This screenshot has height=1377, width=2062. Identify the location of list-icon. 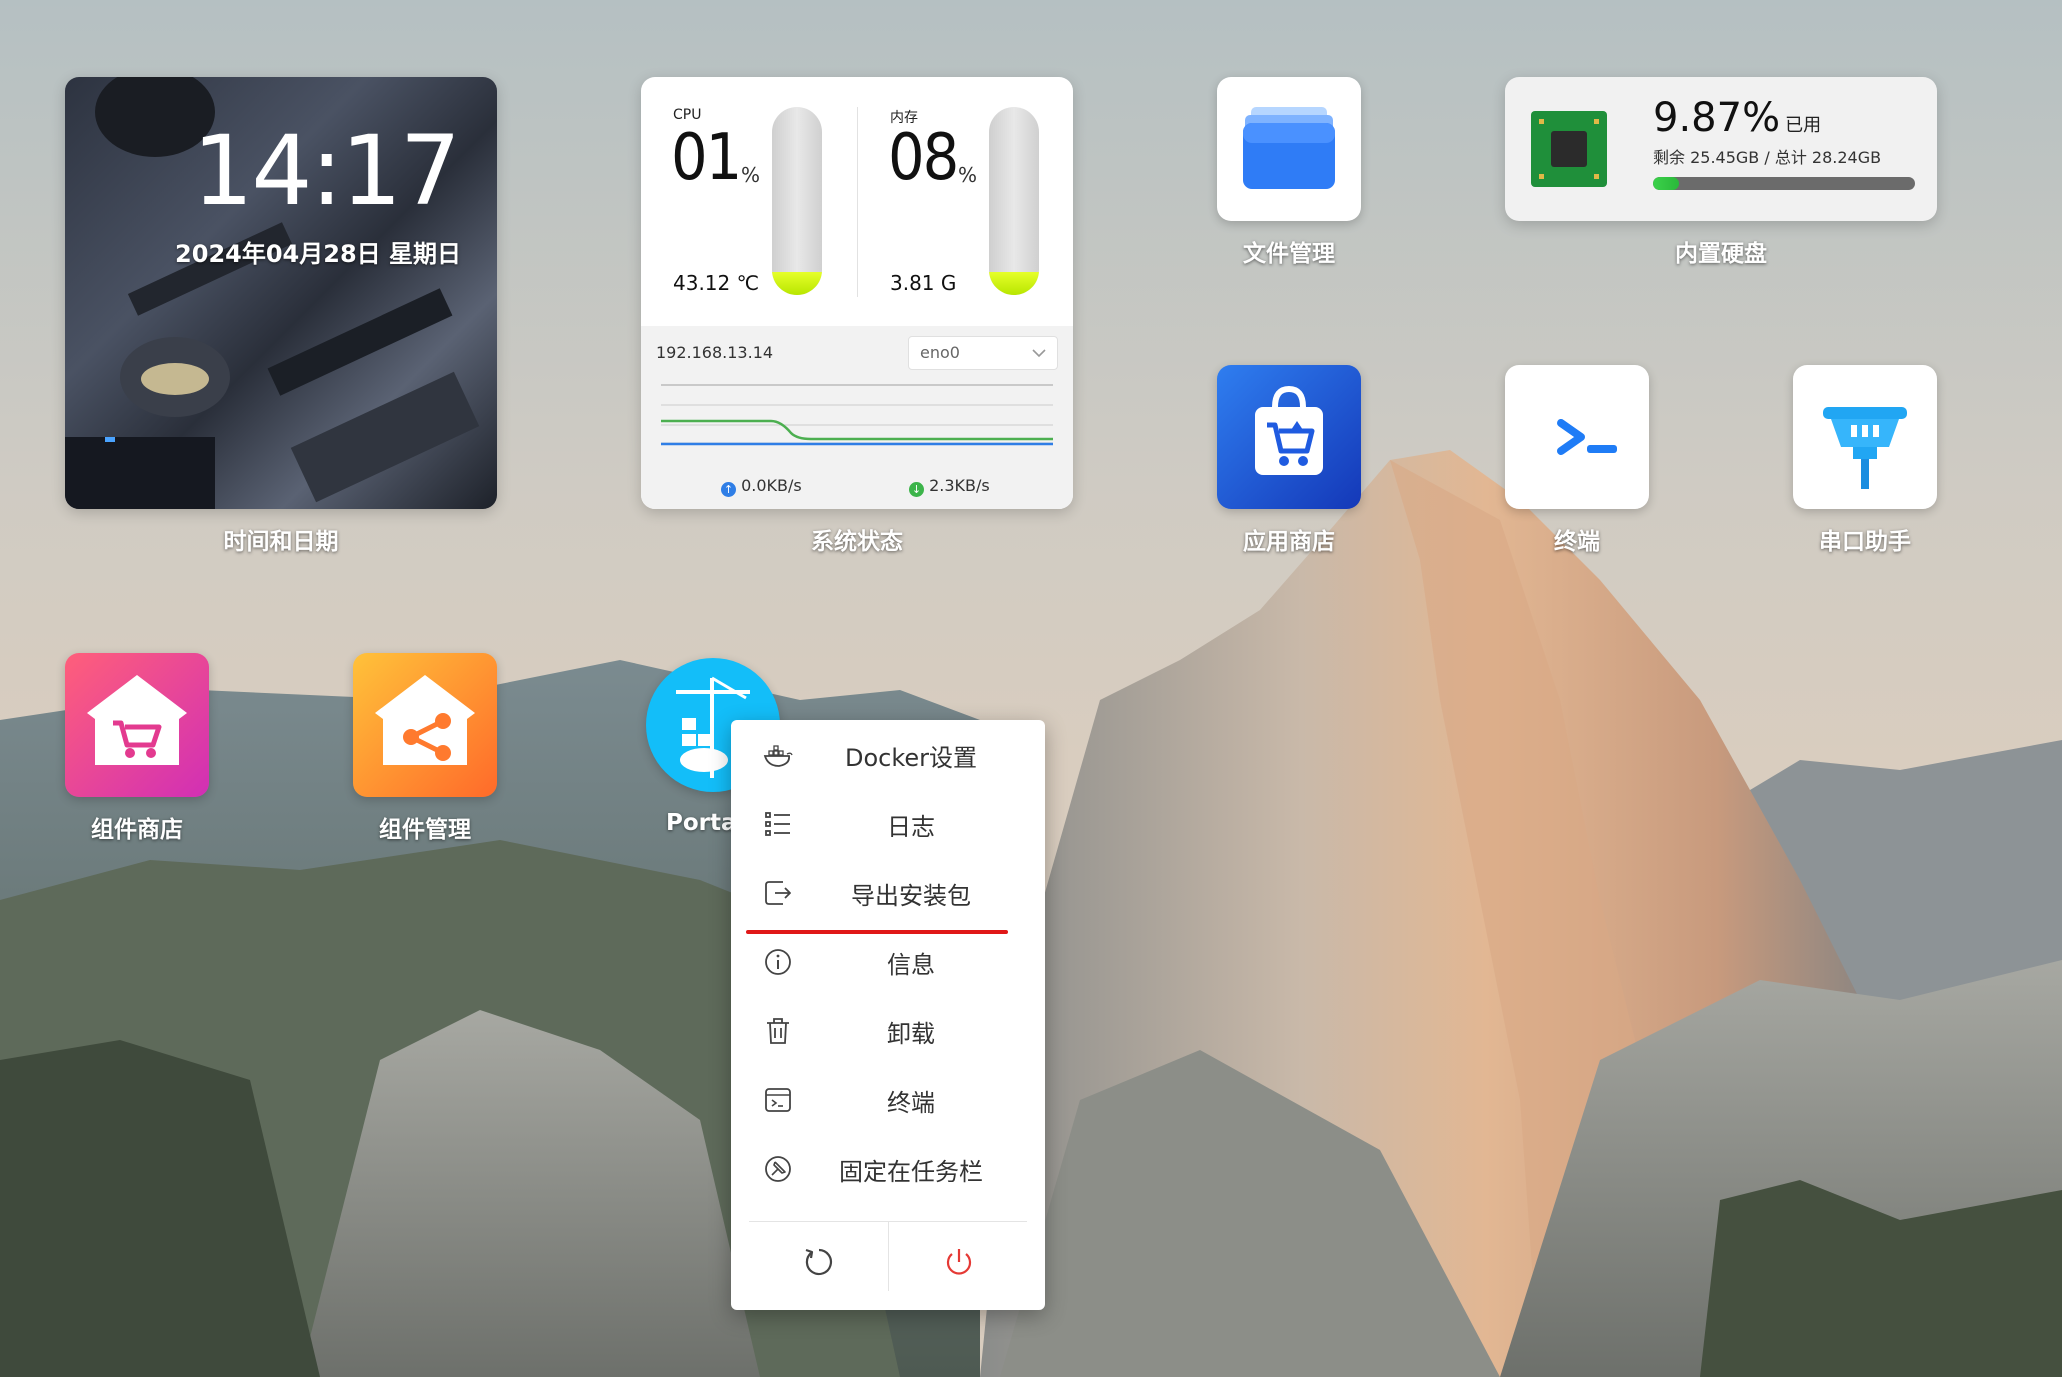
(777, 824).